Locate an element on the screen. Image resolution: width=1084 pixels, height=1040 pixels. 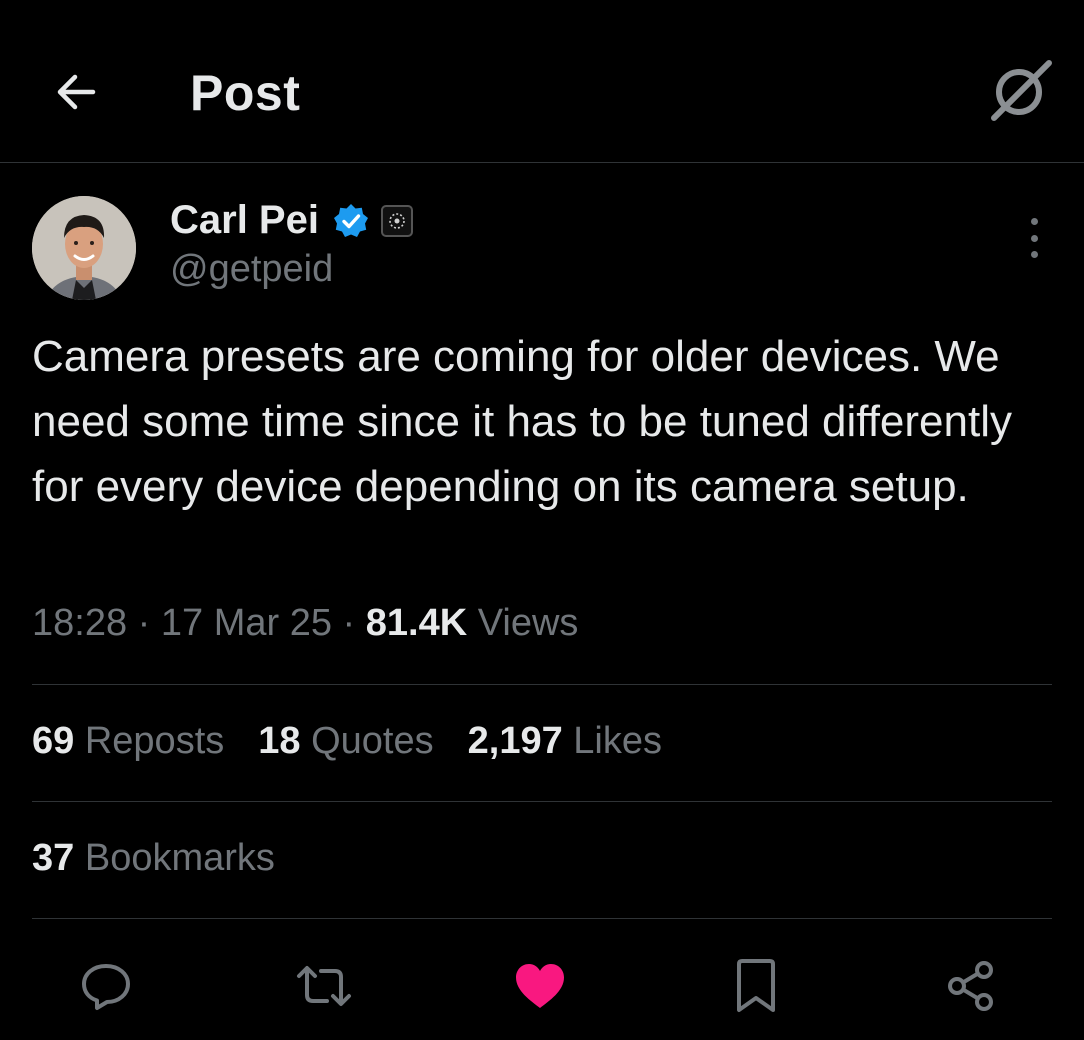
page-title: Post is located at coordinates (245, 93).